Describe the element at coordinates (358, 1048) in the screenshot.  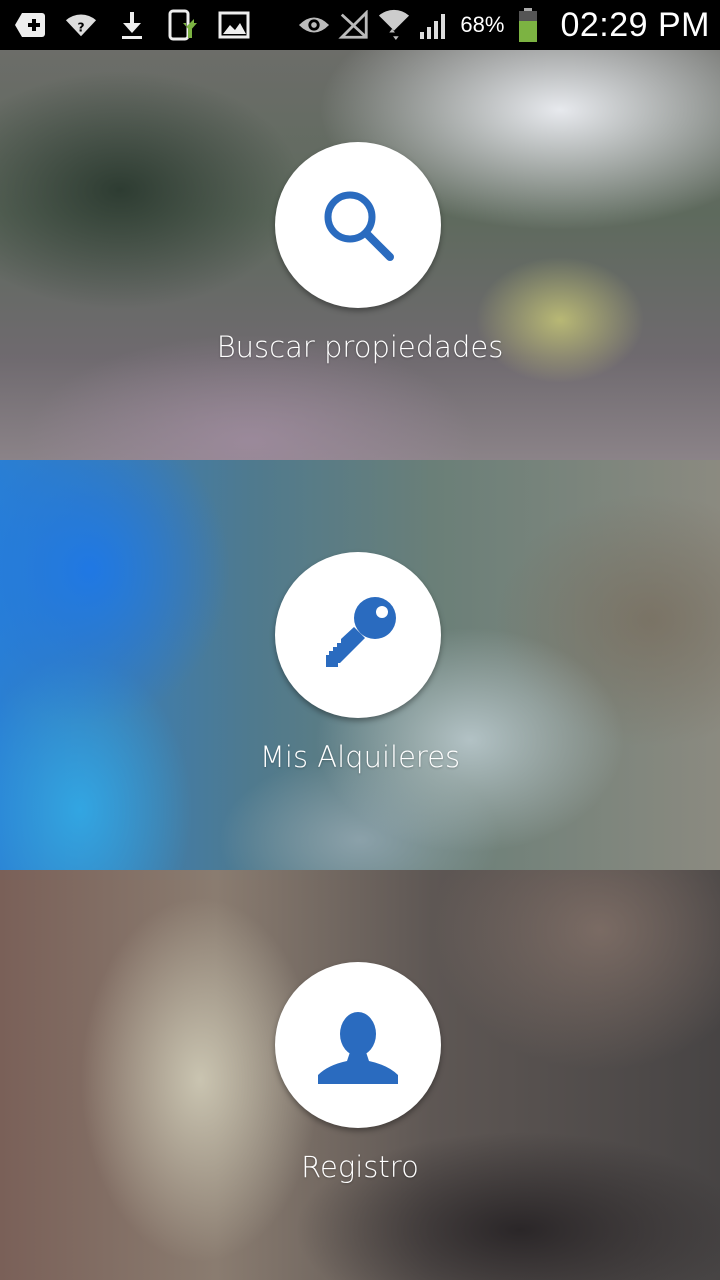
I see `user-icon` at that location.